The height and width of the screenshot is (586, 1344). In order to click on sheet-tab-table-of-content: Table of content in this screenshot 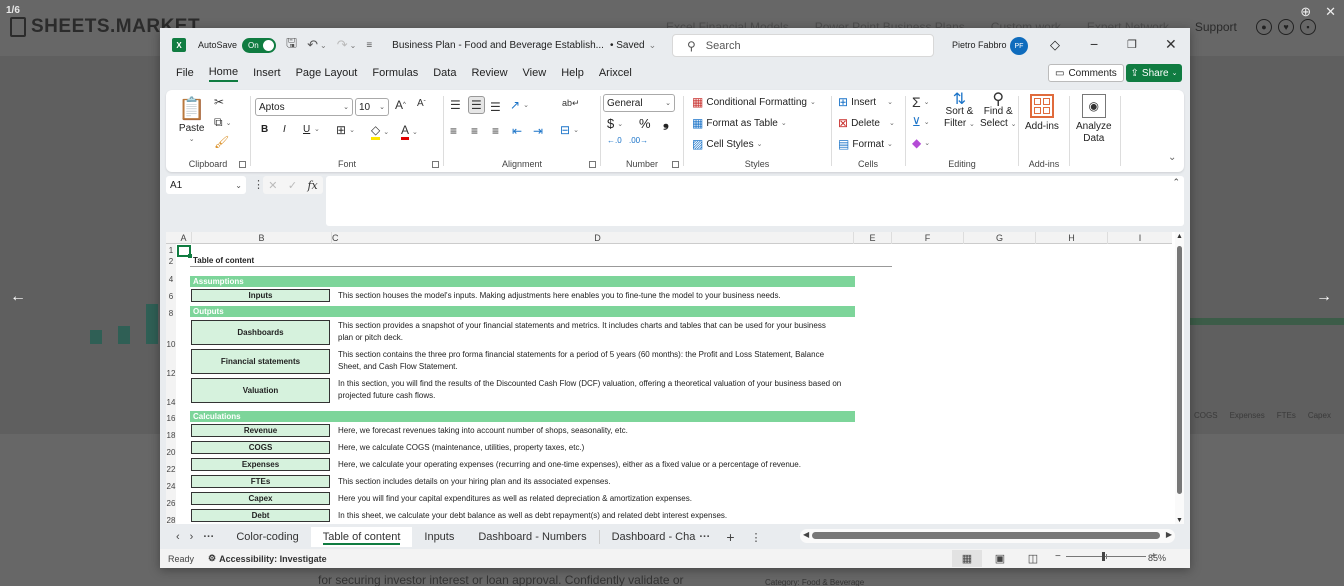, I will do `click(361, 537)`.